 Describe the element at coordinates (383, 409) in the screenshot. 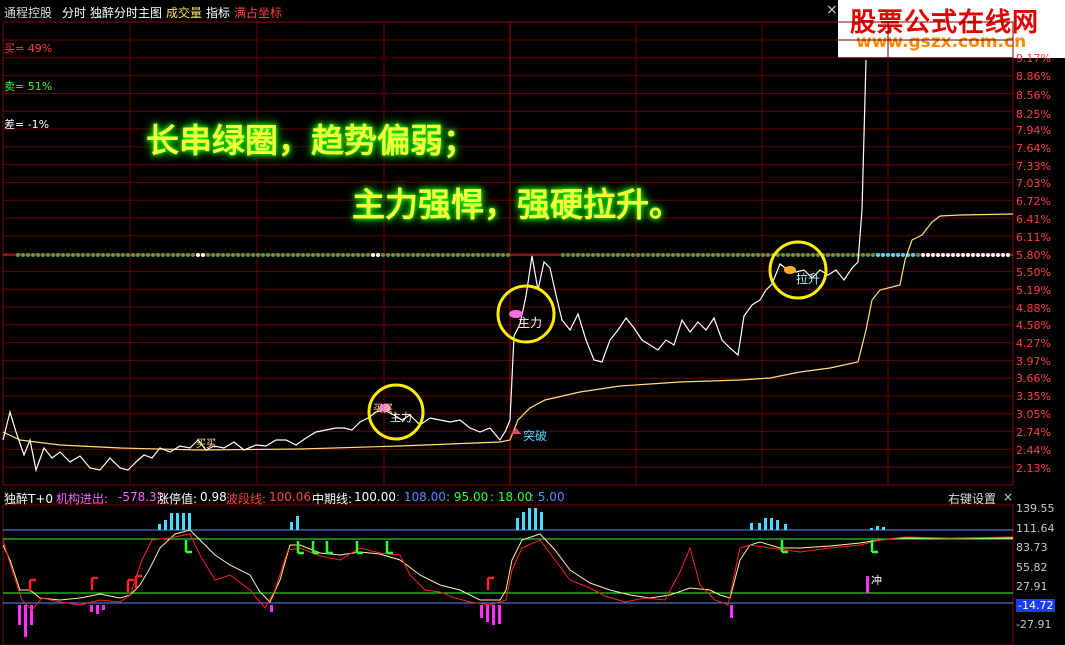

I see `buy-annotation-2: 买买` at that location.